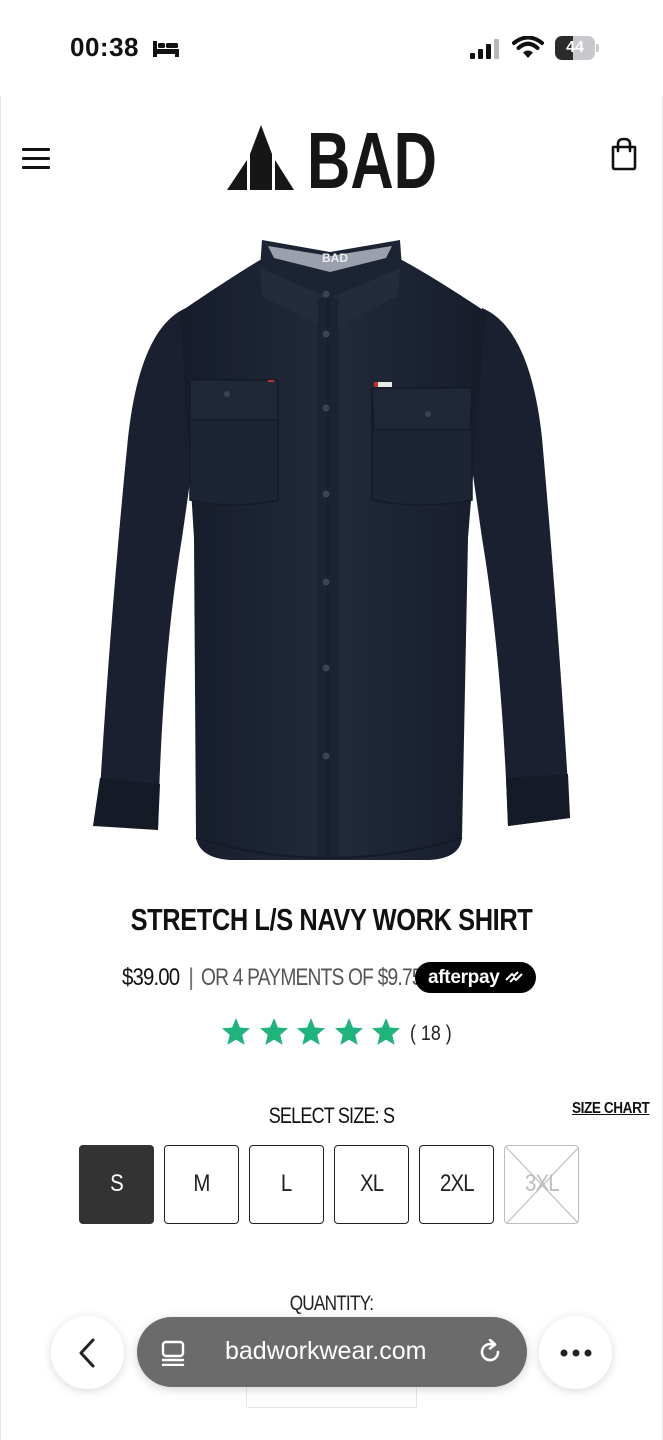 Image resolution: width=663 pixels, height=1440 pixels. What do you see at coordinates (484, 49) in the screenshot?
I see `signal-icon` at bounding box center [484, 49].